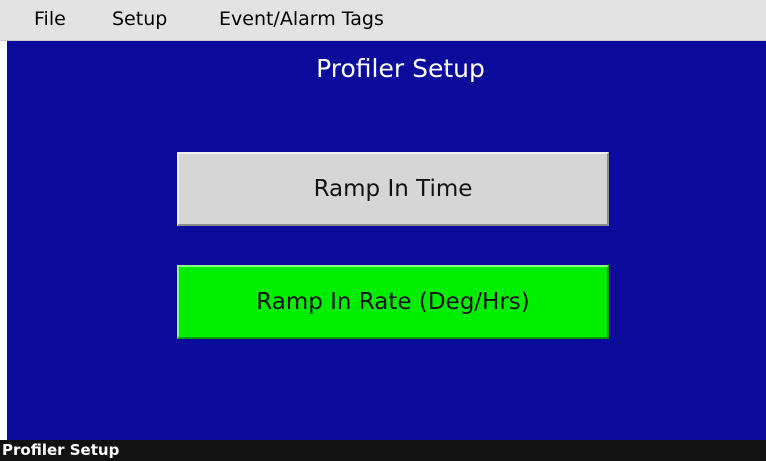 Image resolution: width=766 pixels, height=461 pixels. What do you see at coordinates (61, 450) in the screenshot?
I see `status-bar-text: Profiler Setup` at bounding box center [61, 450].